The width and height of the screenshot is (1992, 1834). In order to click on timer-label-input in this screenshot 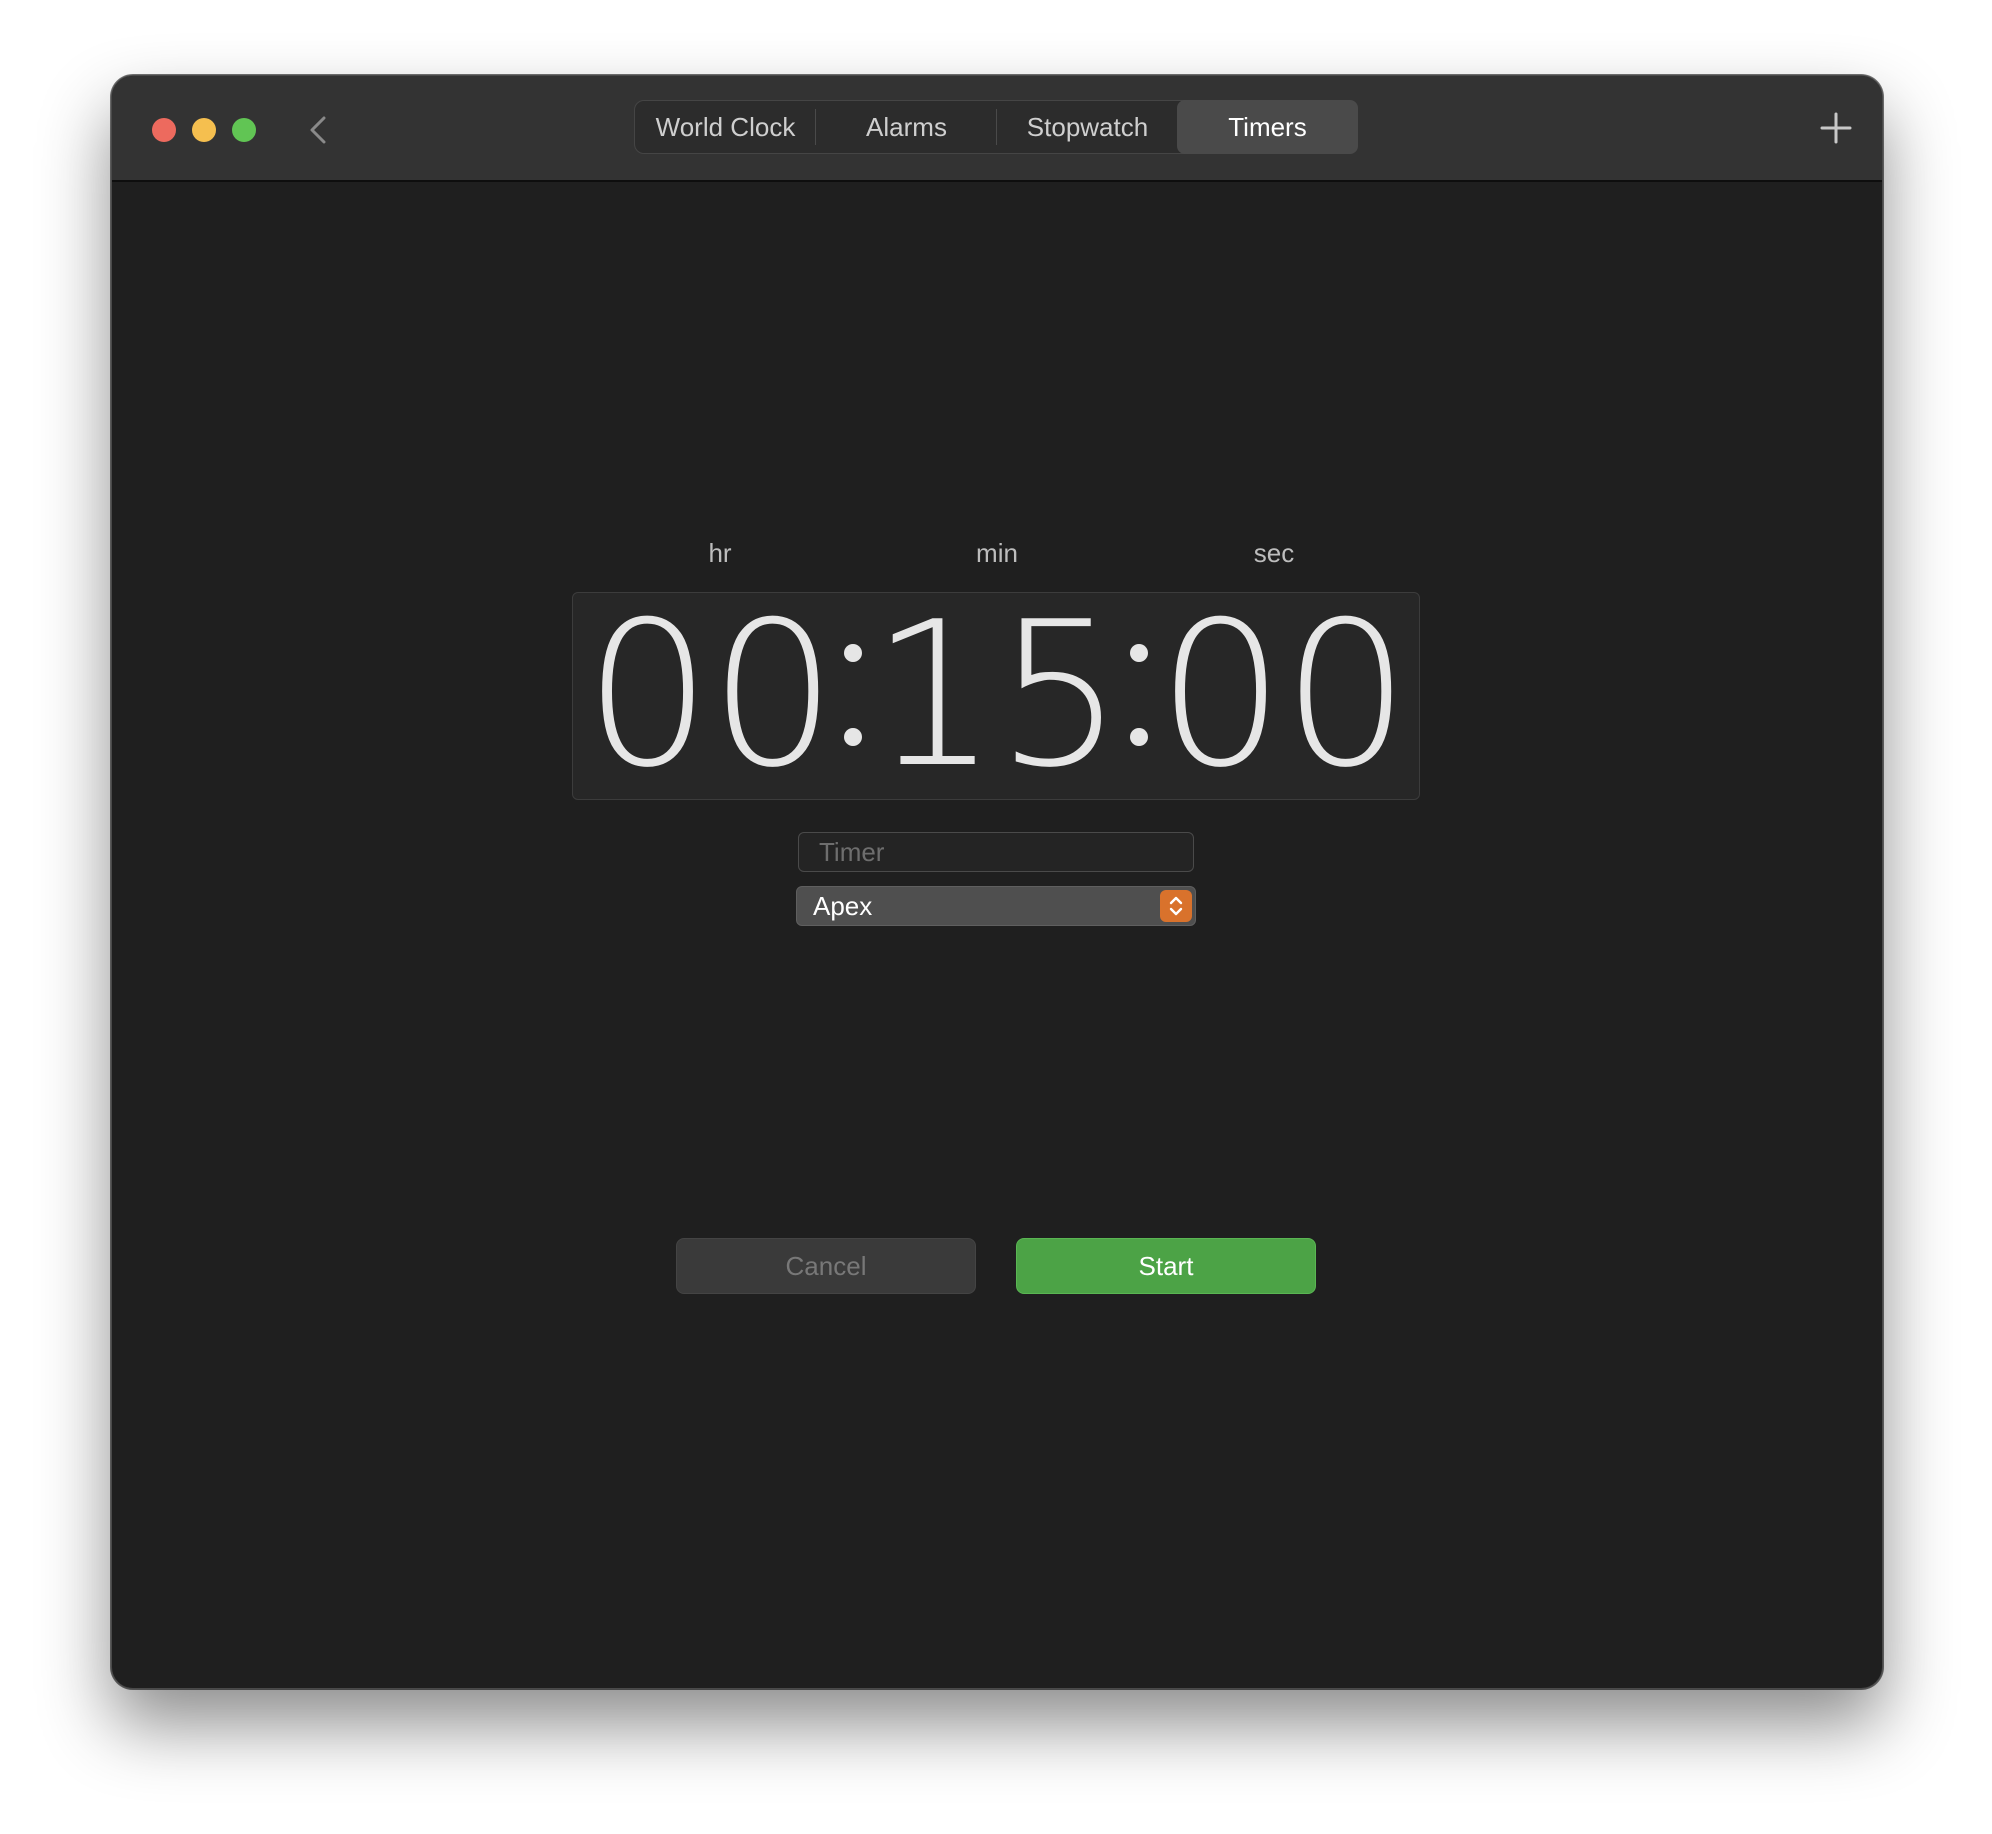, I will do `click(996, 852)`.